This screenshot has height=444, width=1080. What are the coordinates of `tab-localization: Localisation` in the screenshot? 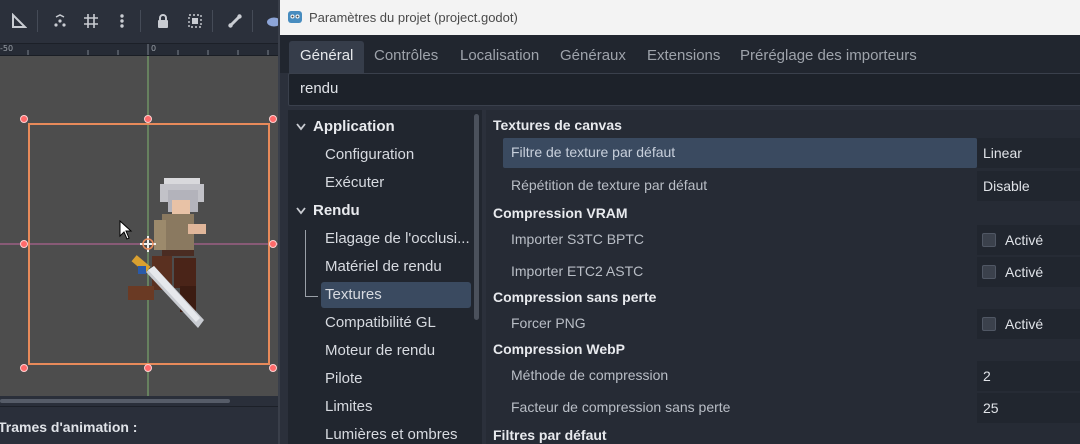 It's located at (499, 57).